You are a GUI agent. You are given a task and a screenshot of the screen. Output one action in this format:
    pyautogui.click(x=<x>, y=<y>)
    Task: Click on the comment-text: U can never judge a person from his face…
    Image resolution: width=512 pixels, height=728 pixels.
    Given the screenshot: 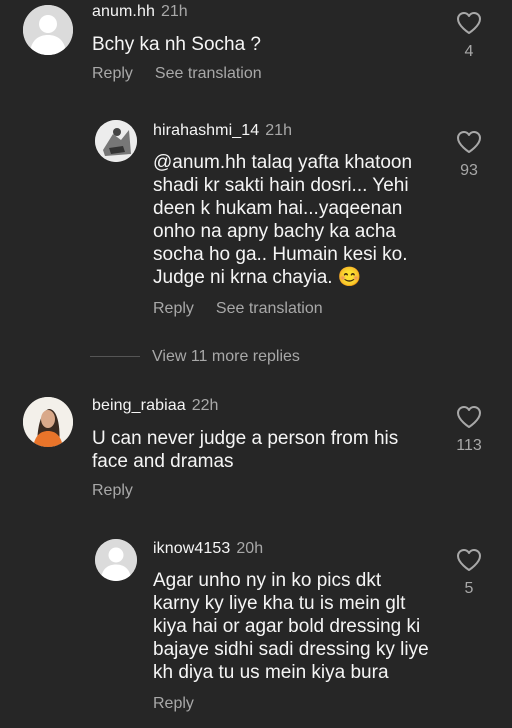 What is the action you would take?
    pyautogui.click(x=245, y=450)
    